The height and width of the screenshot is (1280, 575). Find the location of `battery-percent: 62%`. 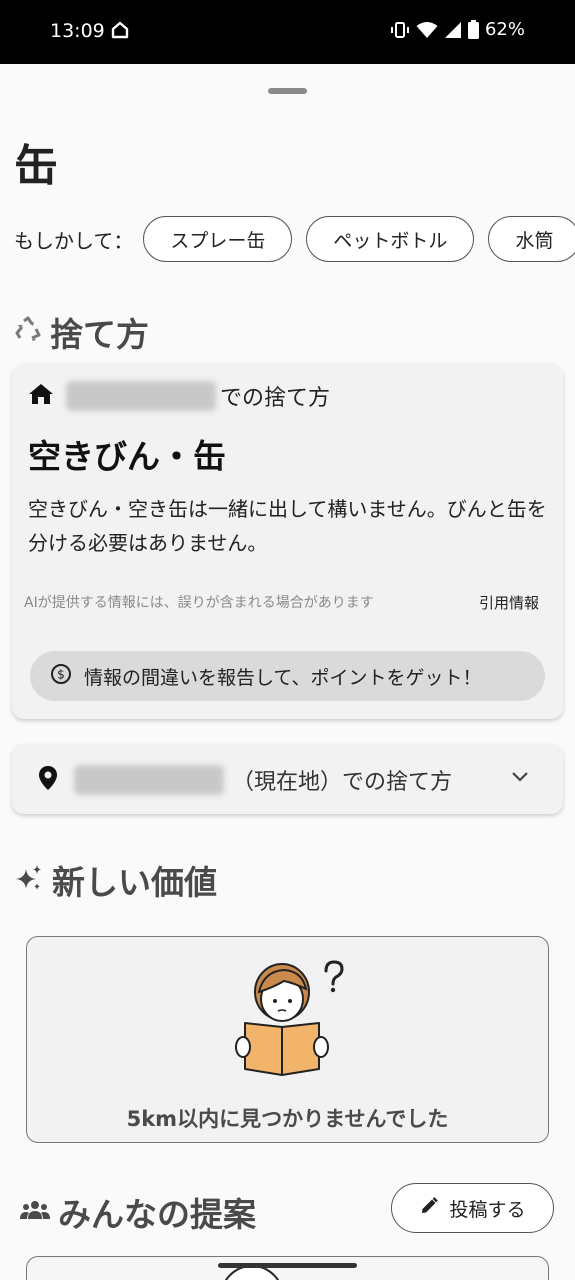

battery-percent: 62% is located at coordinates (504, 29).